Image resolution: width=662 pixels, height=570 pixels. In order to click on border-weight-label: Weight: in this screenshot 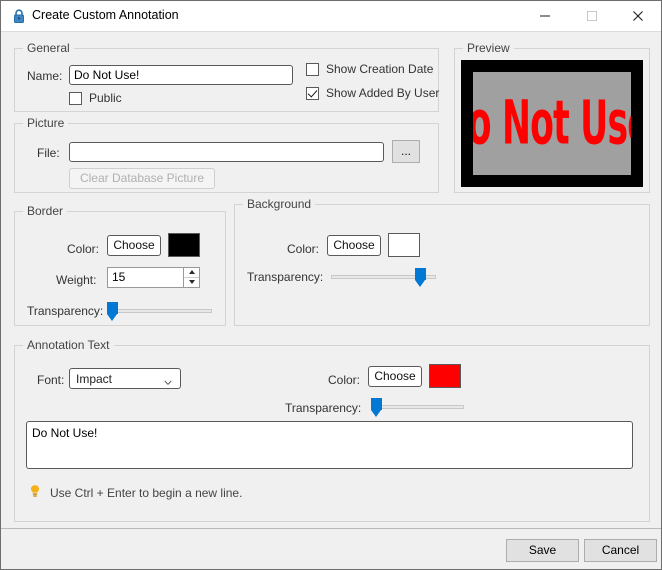, I will do `click(76, 280)`.